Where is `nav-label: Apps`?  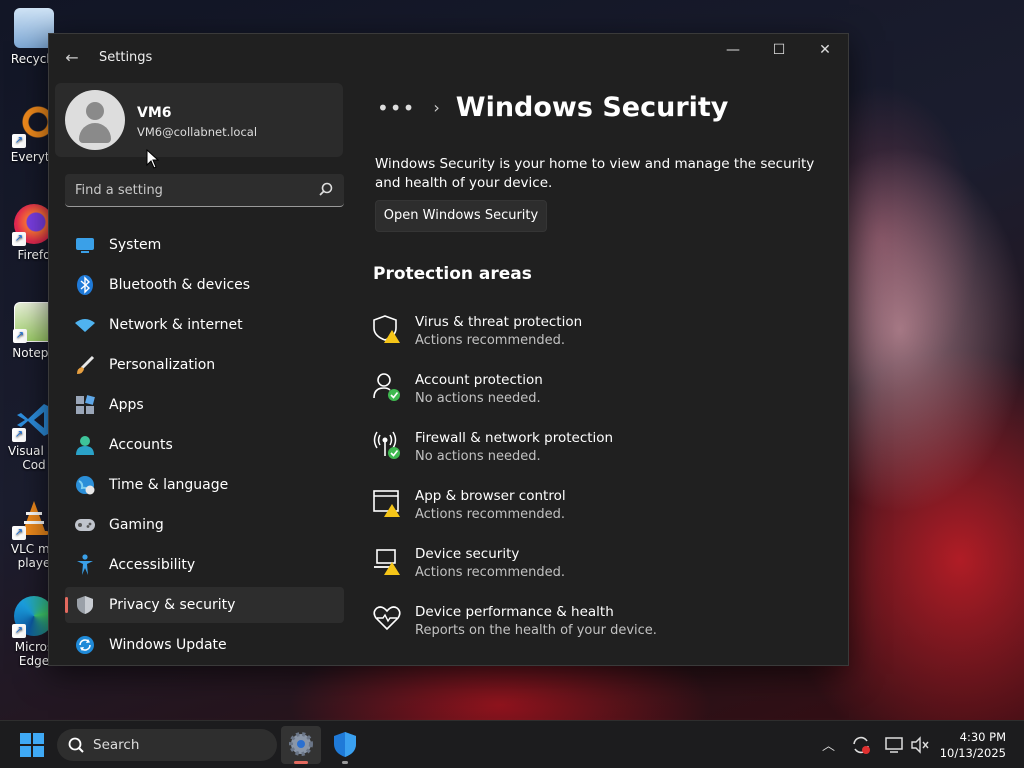 nav-label: Apps is located at coordinates (126, 405).